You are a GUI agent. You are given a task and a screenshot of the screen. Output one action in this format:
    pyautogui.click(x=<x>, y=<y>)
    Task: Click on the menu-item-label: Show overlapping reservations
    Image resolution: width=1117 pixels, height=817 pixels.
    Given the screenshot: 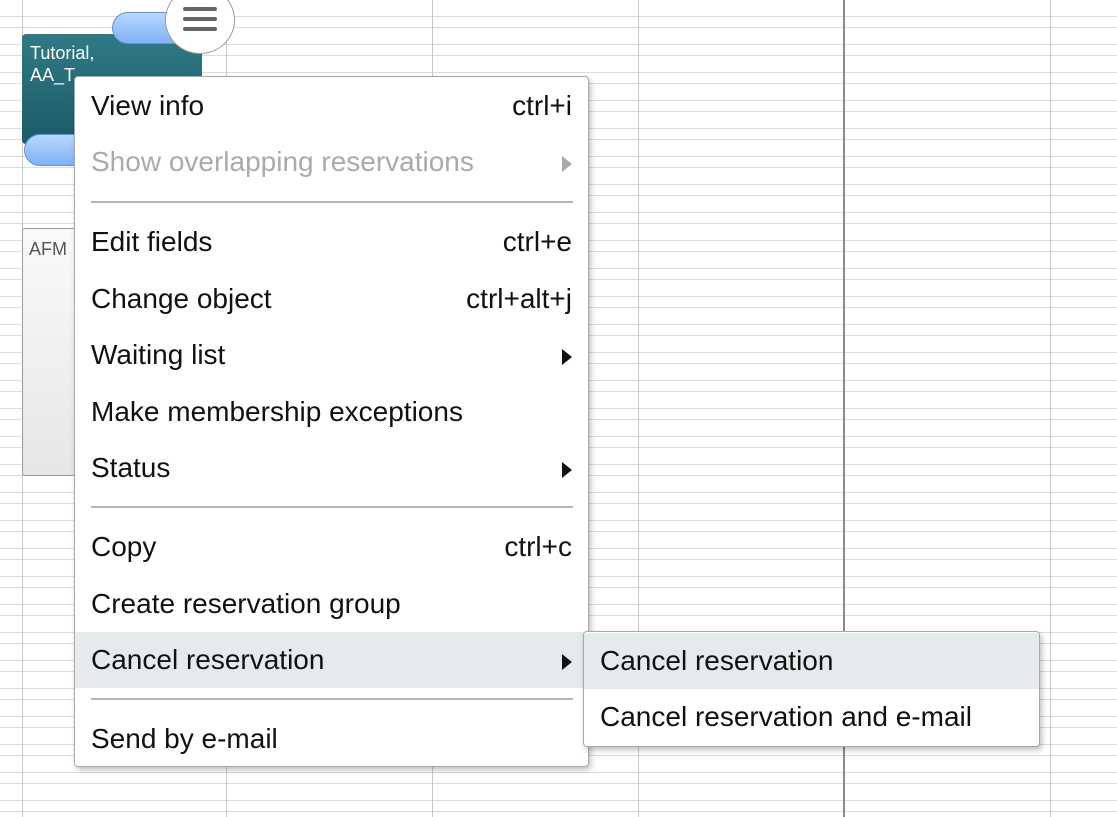 What is the action you would take?
    pyautogui.click(x=282, y=161)
    